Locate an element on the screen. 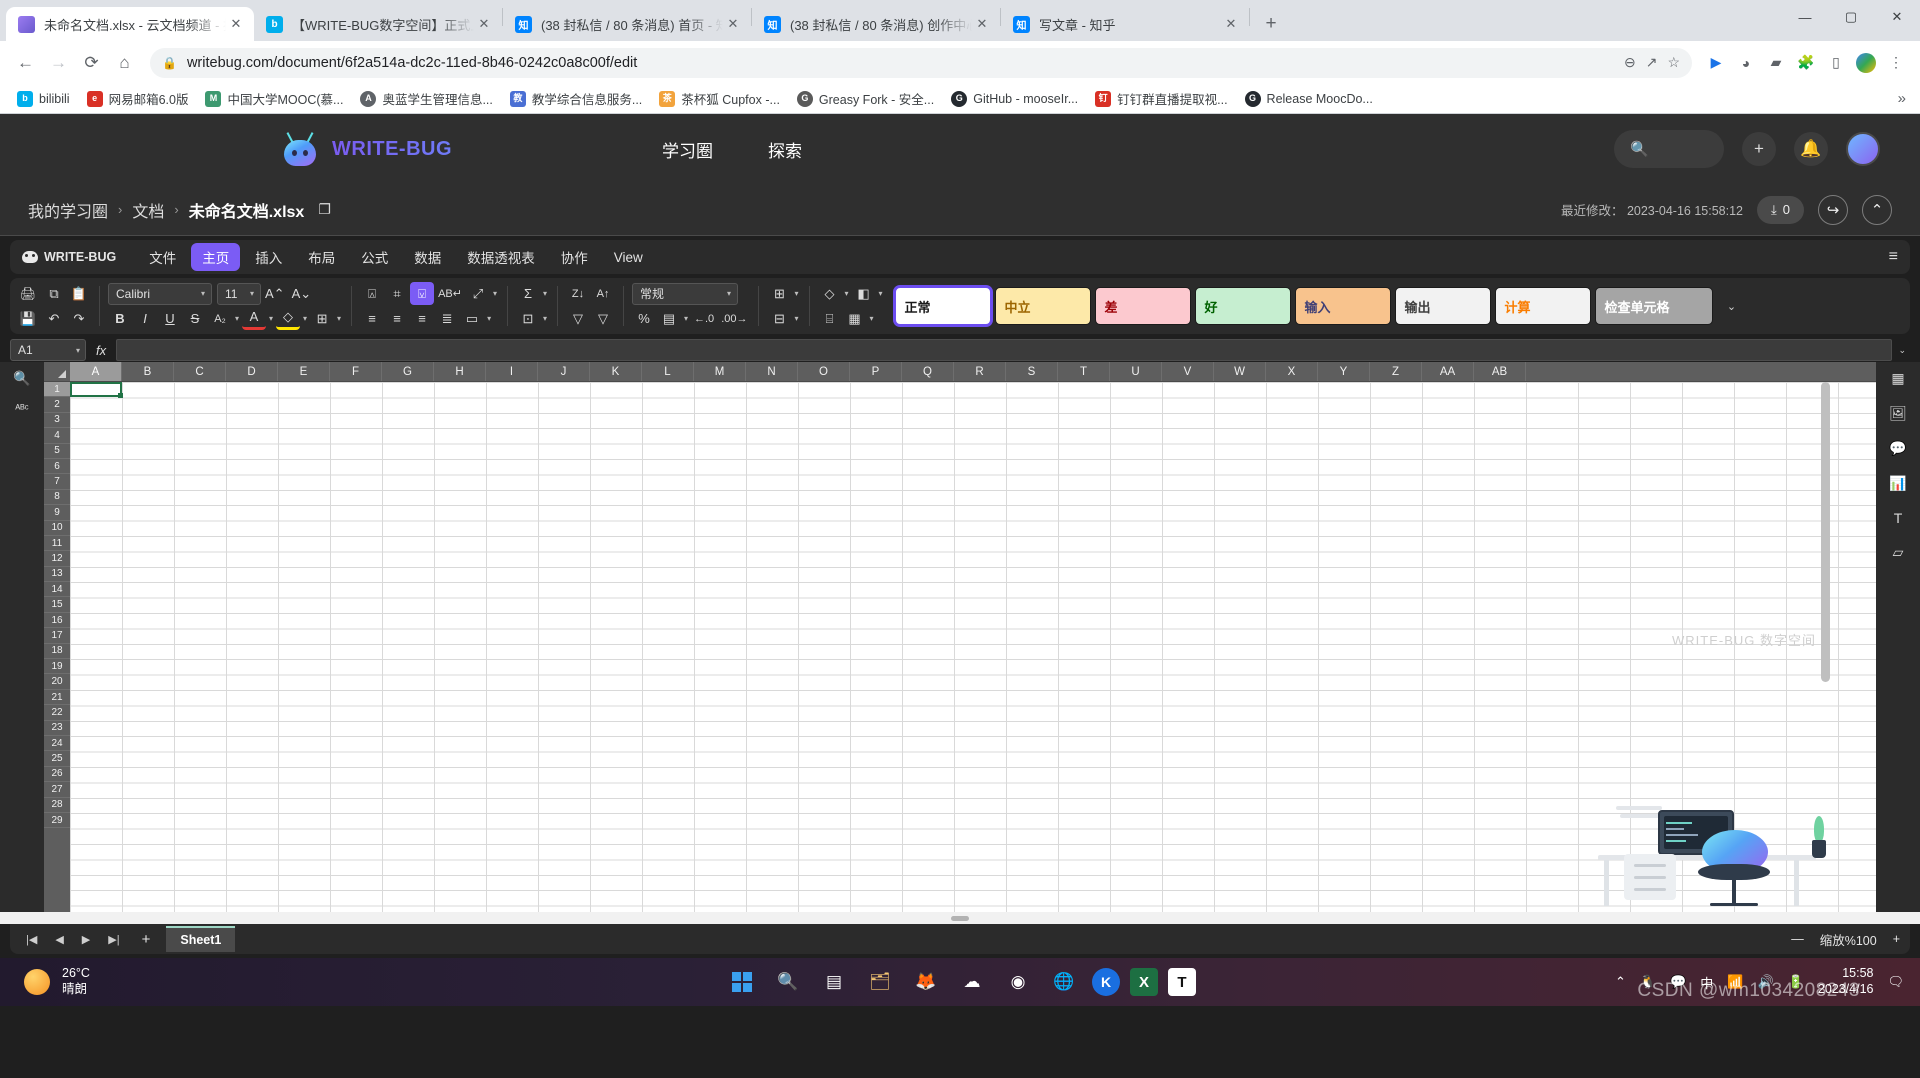 The width and height of the screenshot is (1920, 1078). increase-decimal-icon: .00→ is located at coordinates (734, 318).